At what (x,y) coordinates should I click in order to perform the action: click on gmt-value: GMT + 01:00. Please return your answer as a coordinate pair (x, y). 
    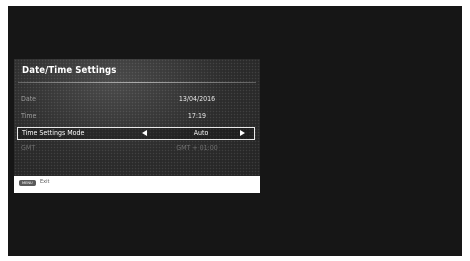
    Looking at the image, I should click on (197, 148).